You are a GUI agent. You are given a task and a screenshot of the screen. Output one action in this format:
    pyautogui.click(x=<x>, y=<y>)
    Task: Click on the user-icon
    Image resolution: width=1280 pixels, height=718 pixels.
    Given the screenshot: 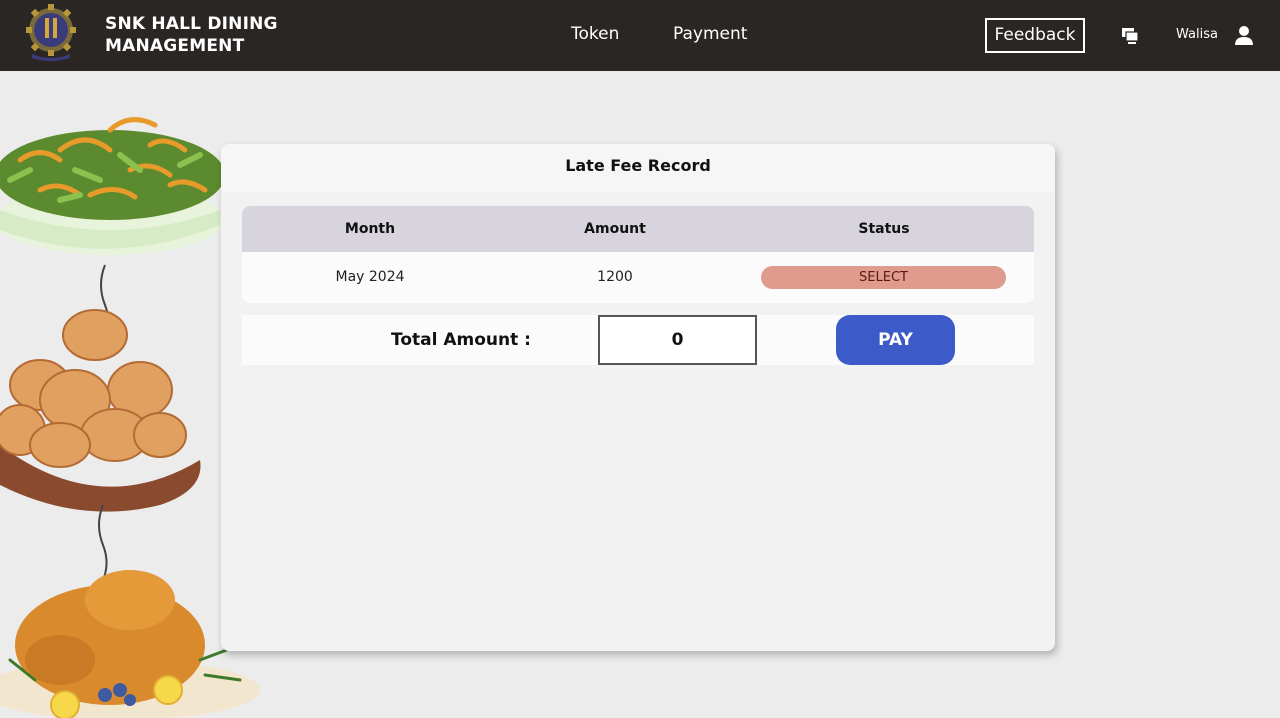 What is the action you would take?
    pyautogui.click(x=1244, y=36)
    